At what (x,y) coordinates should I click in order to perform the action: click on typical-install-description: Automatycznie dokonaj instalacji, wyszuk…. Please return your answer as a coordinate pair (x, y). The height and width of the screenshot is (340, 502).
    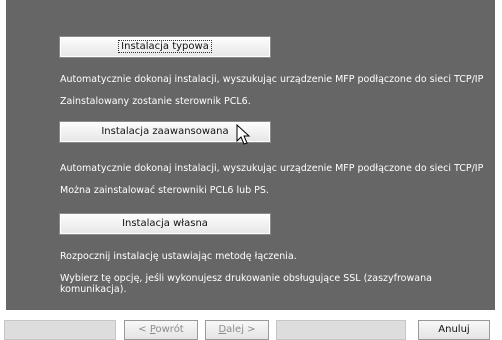
    Looking at the image, I should click on (275, 90).